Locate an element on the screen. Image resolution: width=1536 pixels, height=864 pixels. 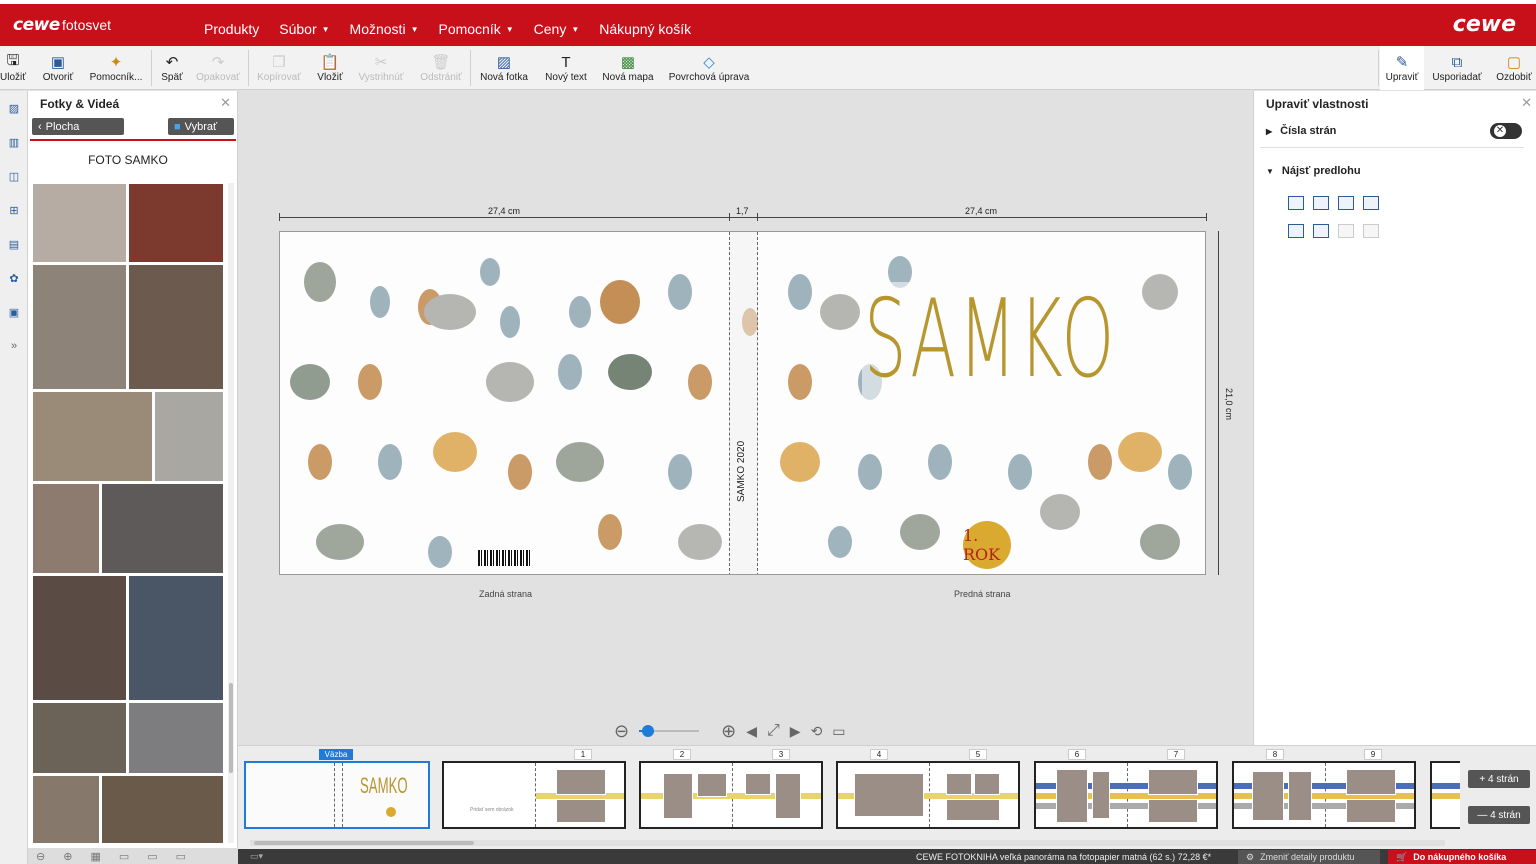
cover-title: SAMKO is located at coordinates (990, 339).